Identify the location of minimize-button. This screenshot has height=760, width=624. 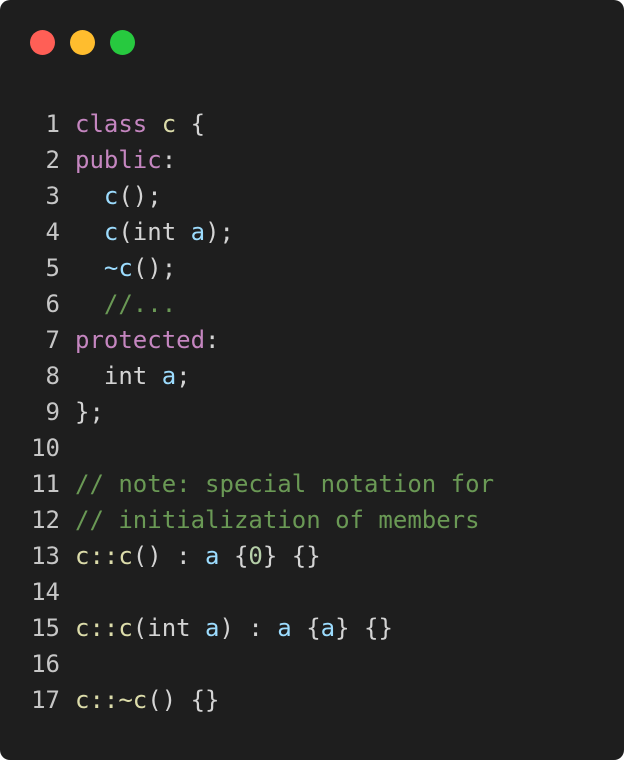
(82, 42).